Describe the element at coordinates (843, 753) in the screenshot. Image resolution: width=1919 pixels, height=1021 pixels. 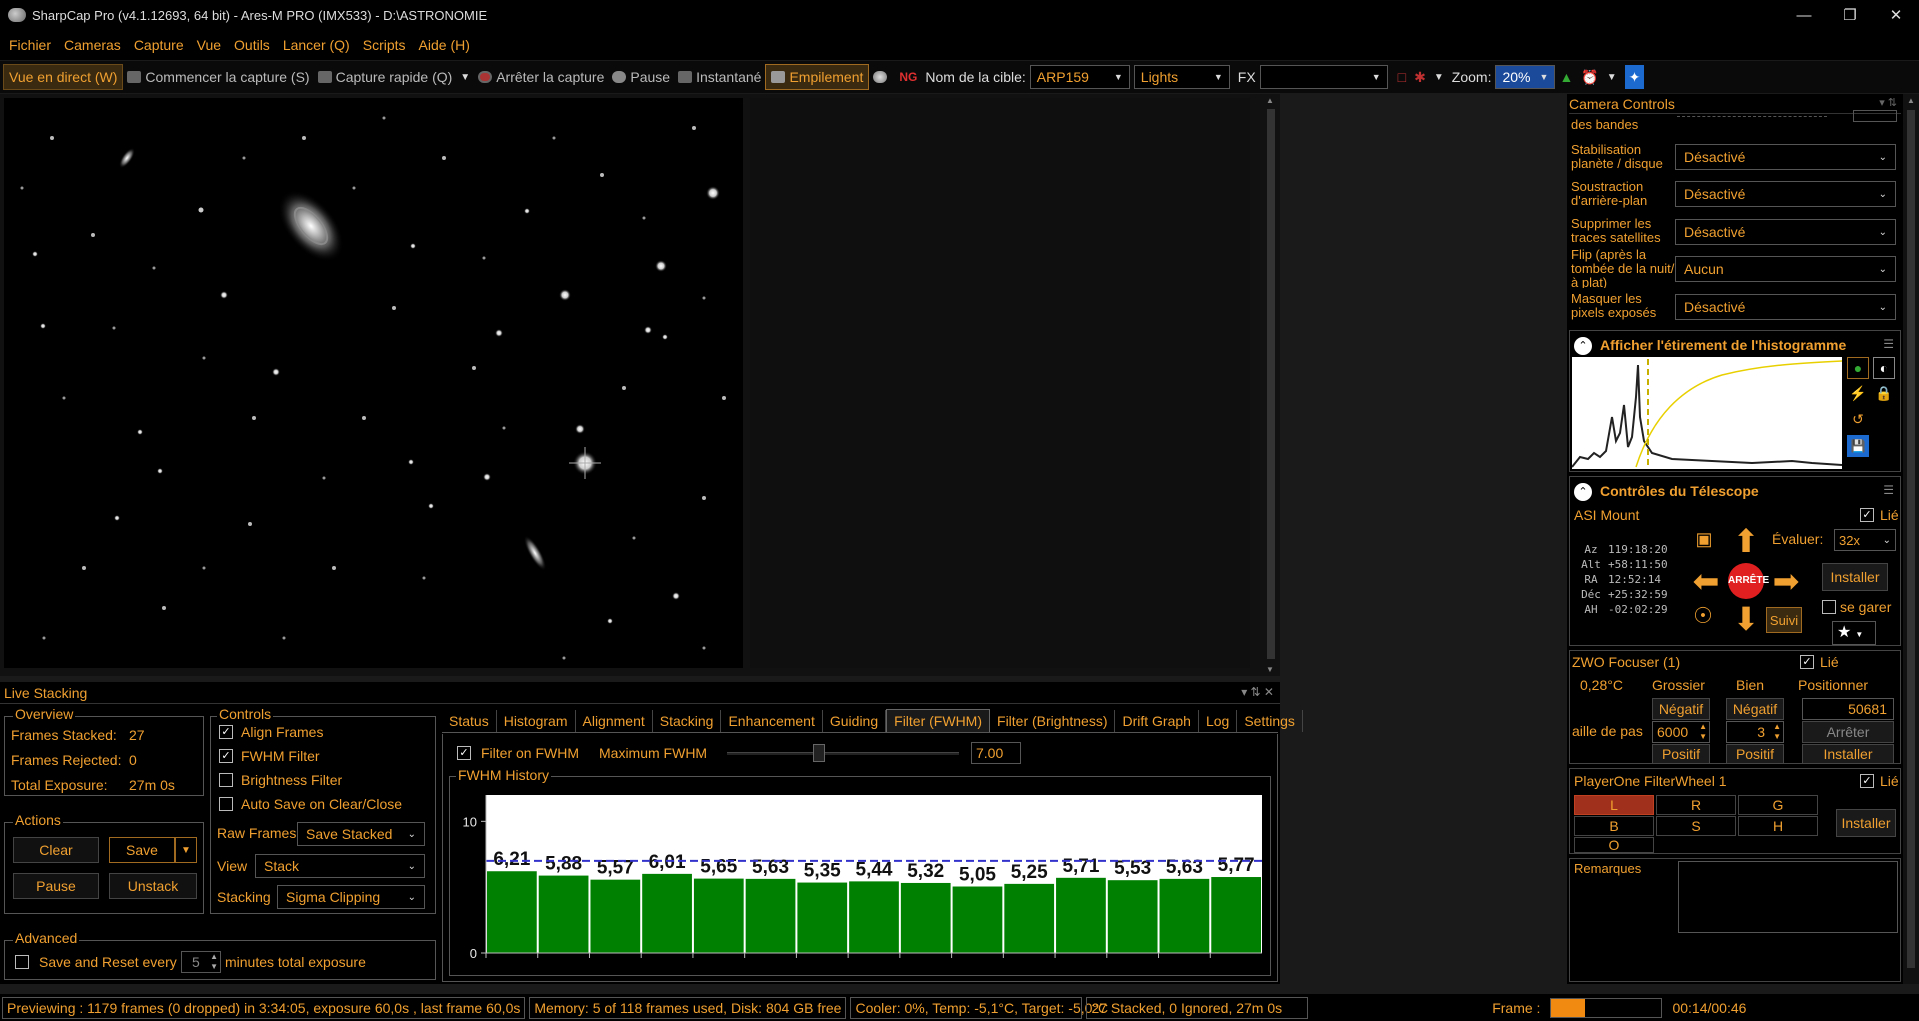
I see `max-fwhm-slider-track` at that location.